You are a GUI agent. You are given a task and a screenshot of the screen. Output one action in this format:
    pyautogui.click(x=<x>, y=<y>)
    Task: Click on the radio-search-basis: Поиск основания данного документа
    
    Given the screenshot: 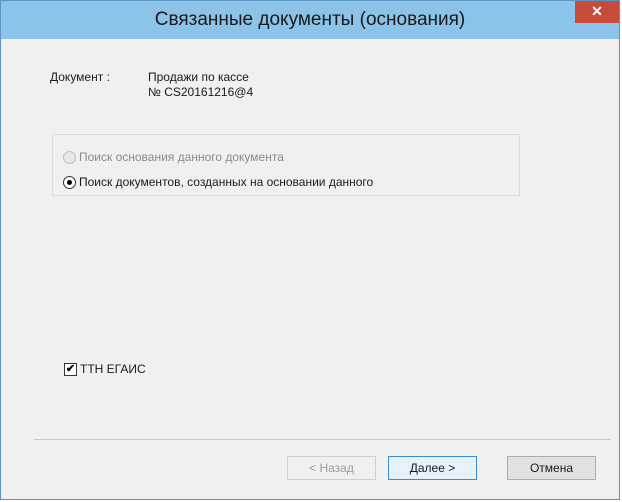 What is the action you would take?
    pyautogui.click(x=173, y=157)
    